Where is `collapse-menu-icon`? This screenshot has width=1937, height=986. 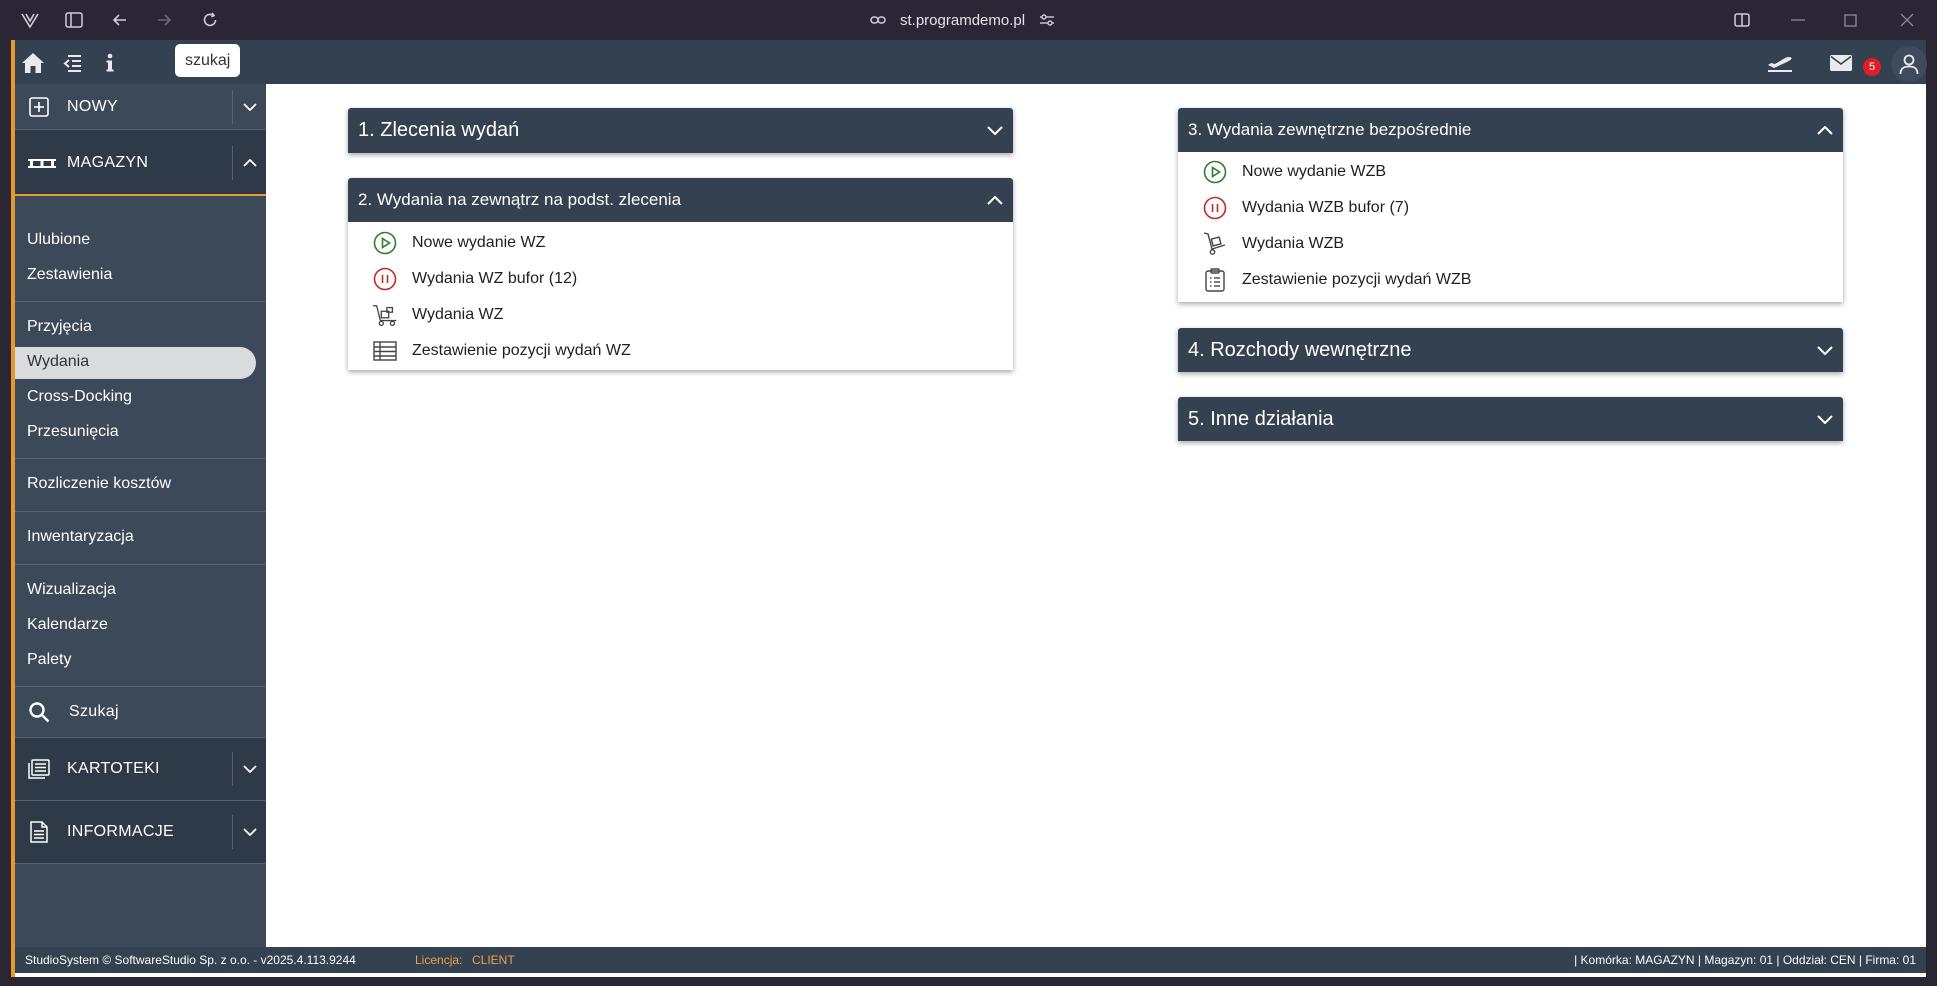
collapse-menu-icon is located at coordinates (72, 63).